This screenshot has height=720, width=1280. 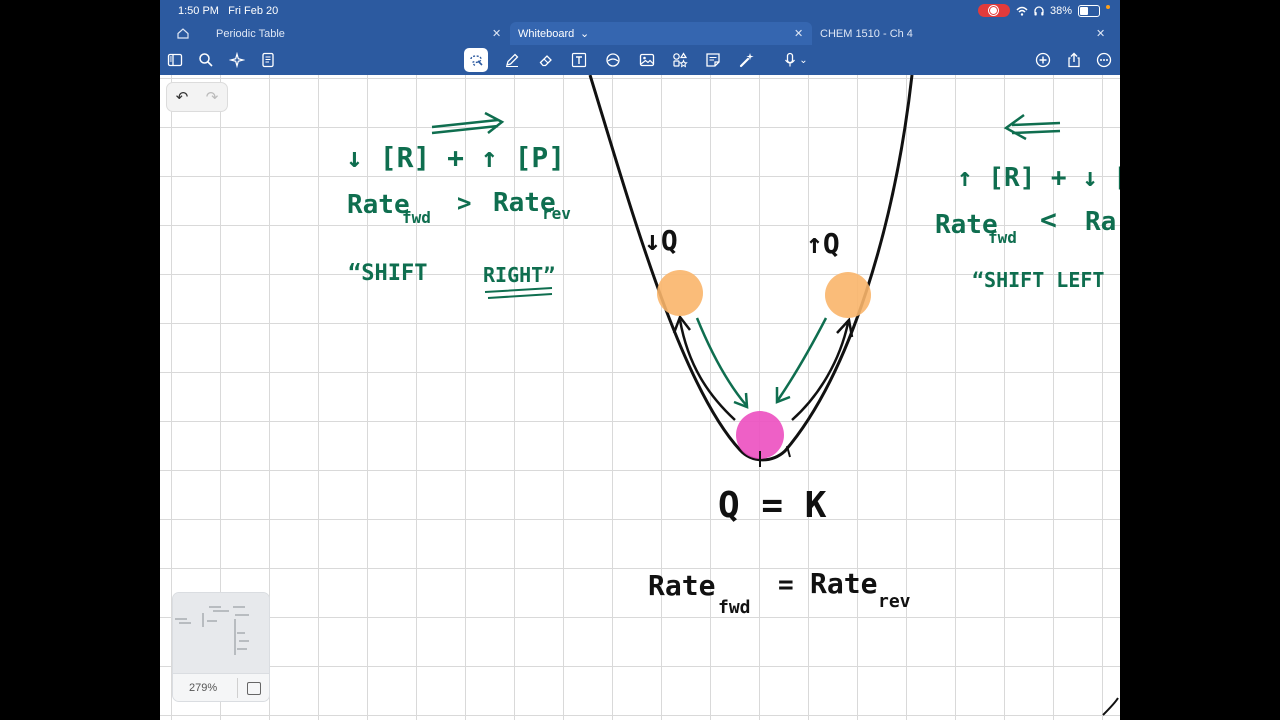 What do you see at coordinates (416, 217) in the screenshot?
I see `left-rate-sub: fwd` at bounding box center [416, 217].